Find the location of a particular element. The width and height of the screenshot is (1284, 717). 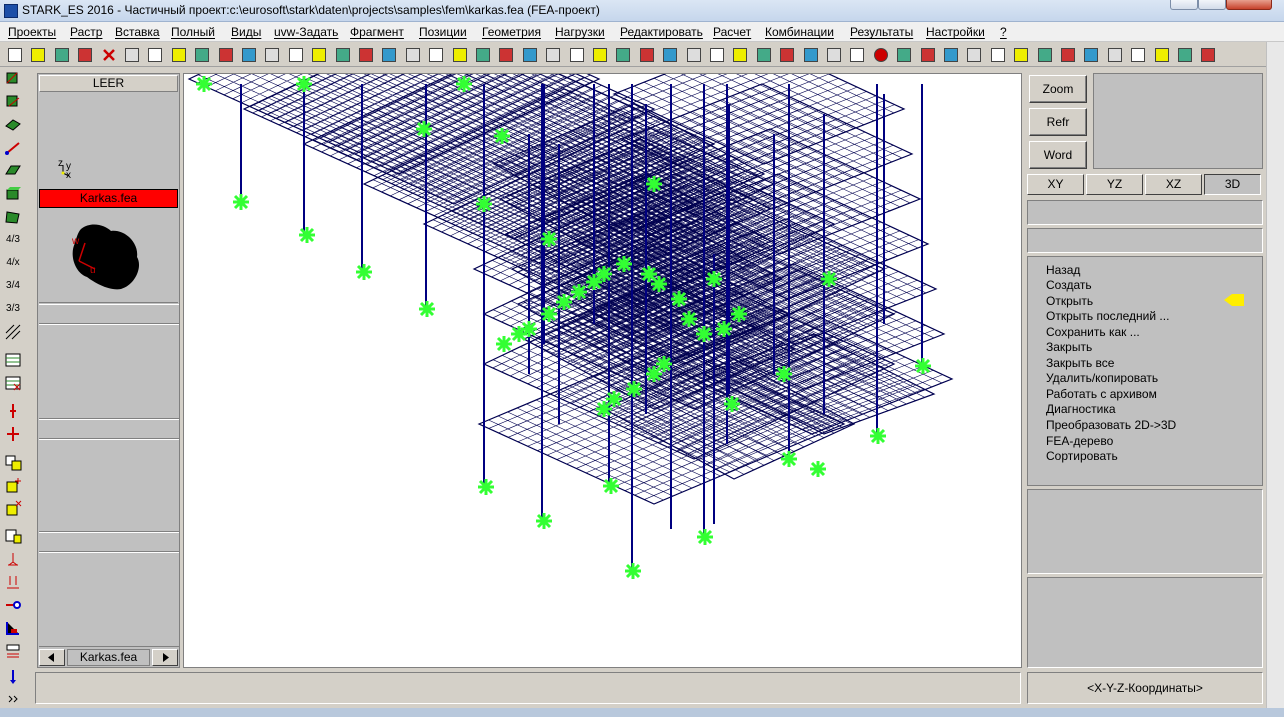

menu-item-results: Результаты is located at coordinates (881, 32).